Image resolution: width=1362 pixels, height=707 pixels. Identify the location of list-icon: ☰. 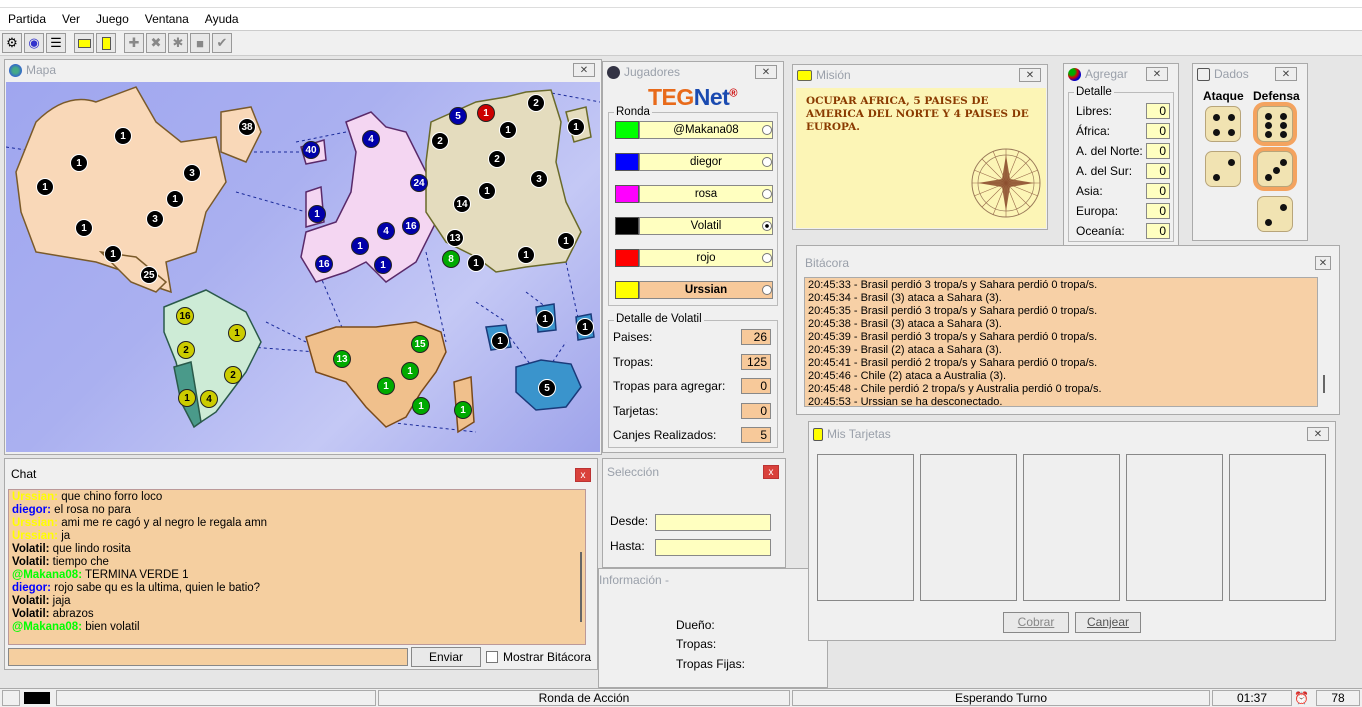
(56, 43).